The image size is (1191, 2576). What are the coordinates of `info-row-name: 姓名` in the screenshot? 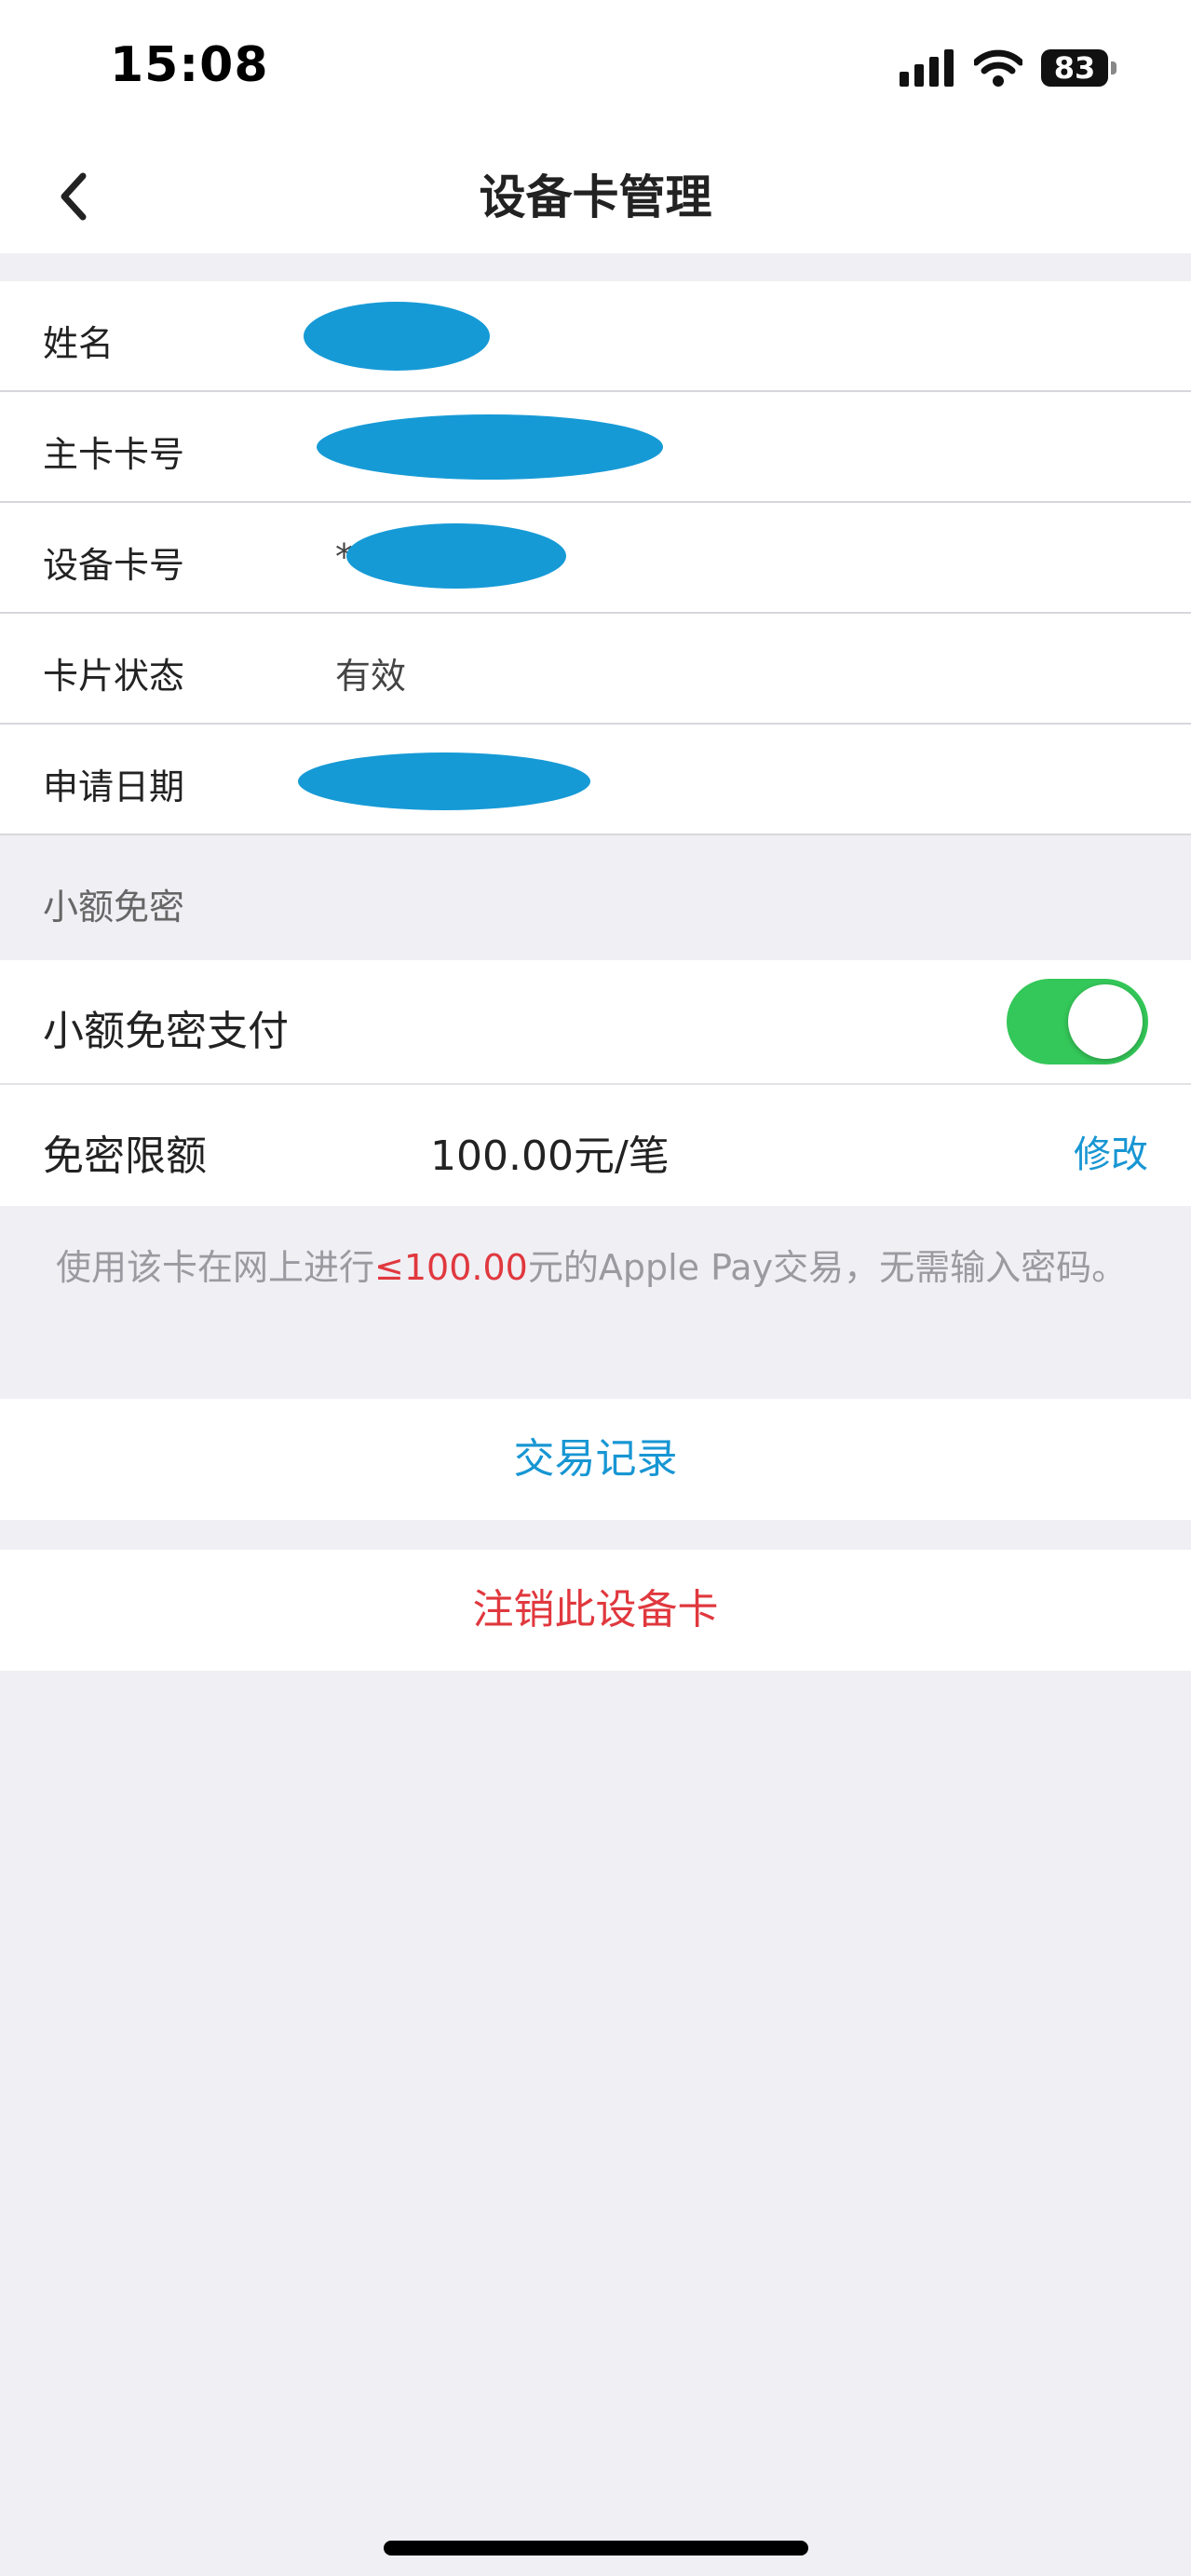 It's located at (595, 336).